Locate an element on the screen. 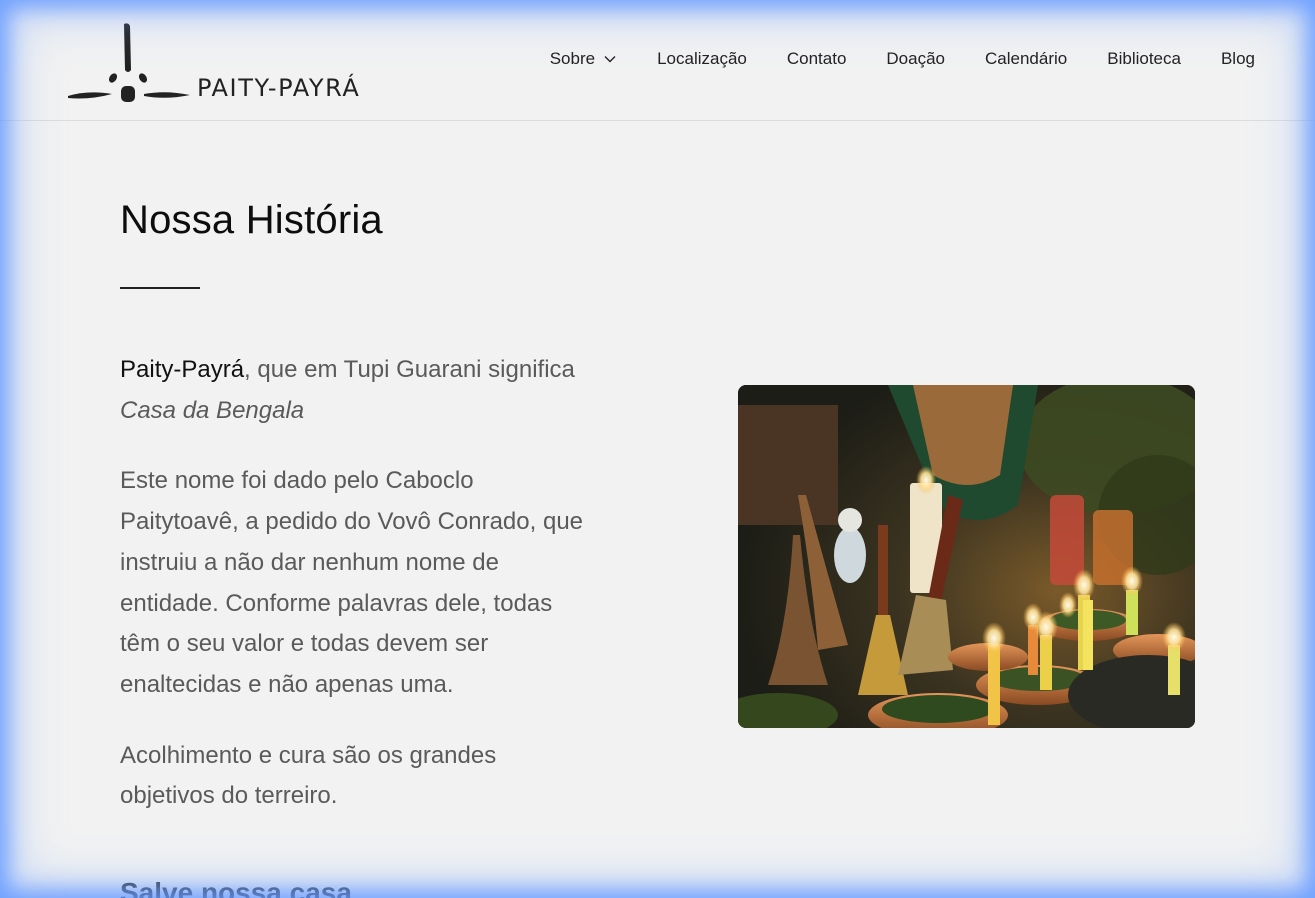 This screenshot has height=898, width=1315. nav-item-sobre: Sobre is located at coordinates (583, 59).